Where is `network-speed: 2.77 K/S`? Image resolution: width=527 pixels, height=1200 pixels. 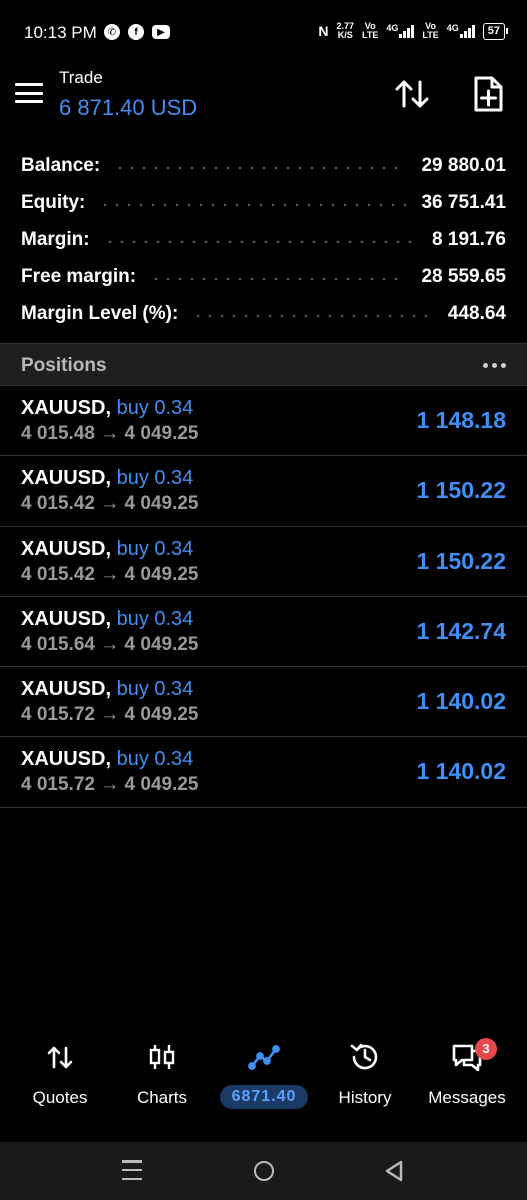
network-speed: 2.77 K/S is located at coordinates (345, 30).